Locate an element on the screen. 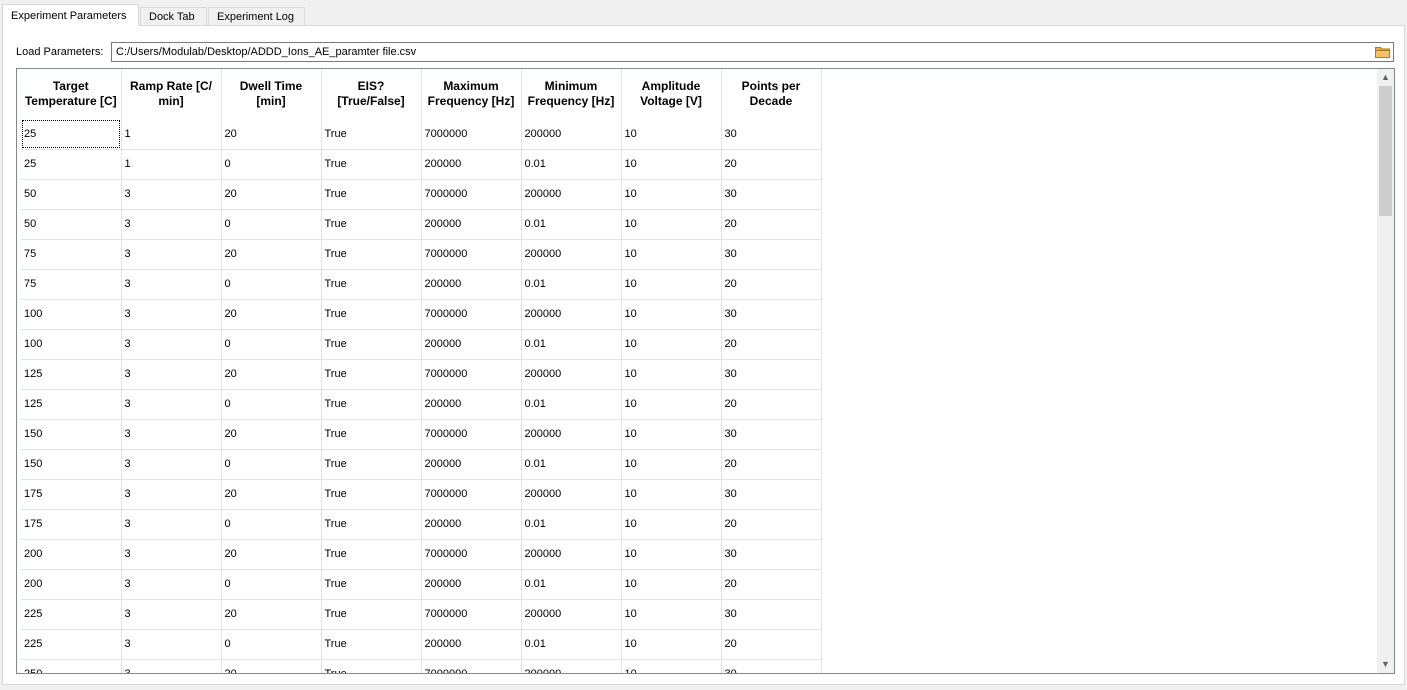 The height and width of the screenshot is (690, 1407). column-header: Amplitude Voltage [V] is located at coordinates (671, 94).